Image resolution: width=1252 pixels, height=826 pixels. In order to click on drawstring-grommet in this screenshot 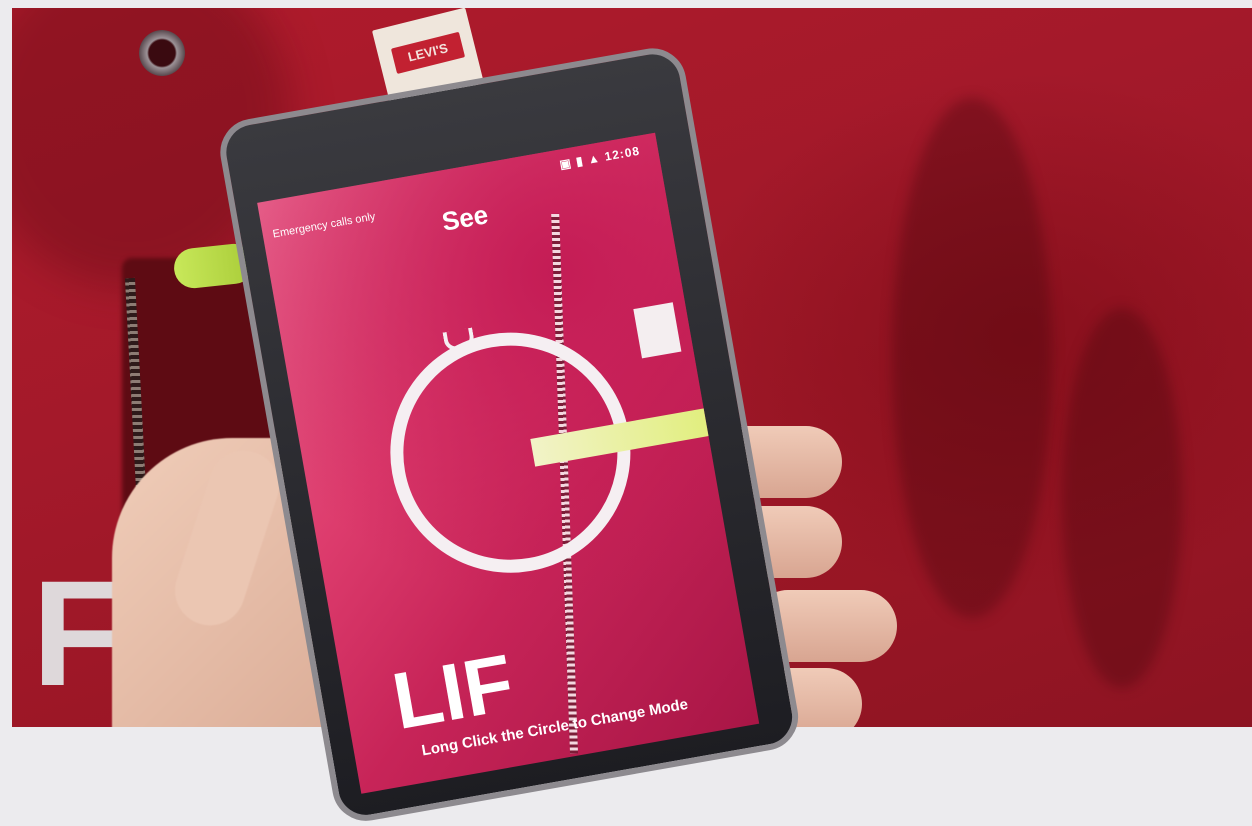, I will do `click(162, 53)`.